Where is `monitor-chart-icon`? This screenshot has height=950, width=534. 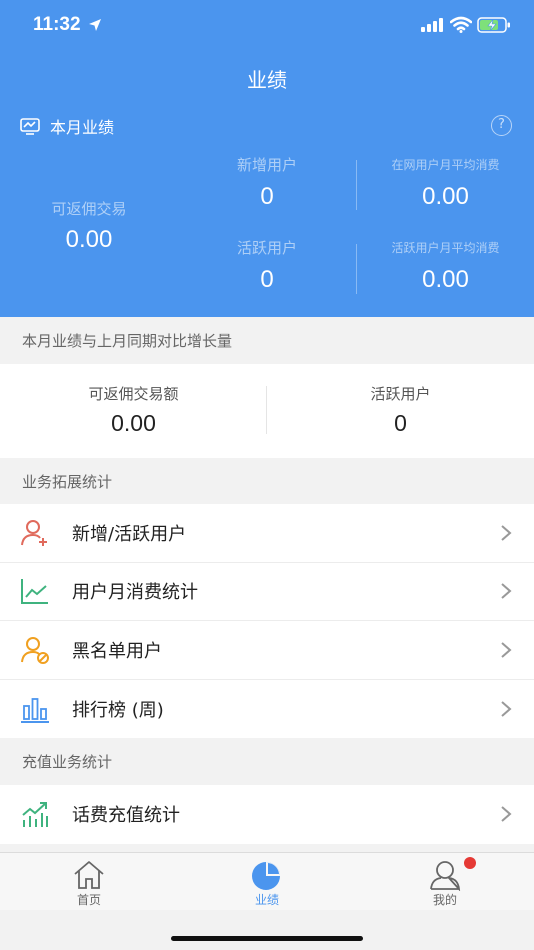 monitor-chart-icon is located at coordinates (30, 126).